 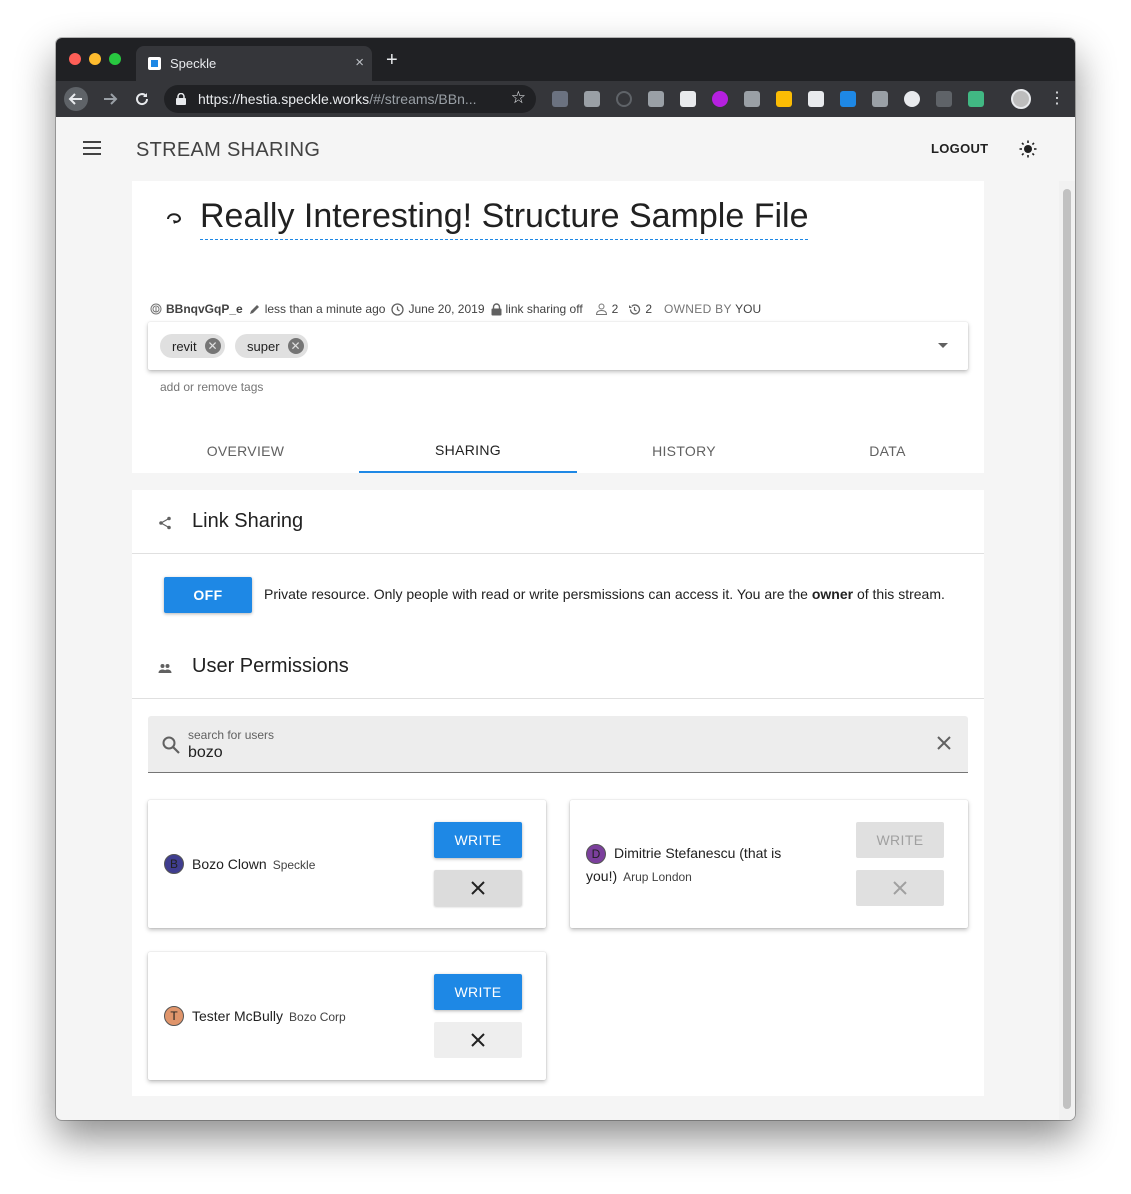 I want to click on stream-link-sharing-status: link sharing off, so click(x=537, y=309).